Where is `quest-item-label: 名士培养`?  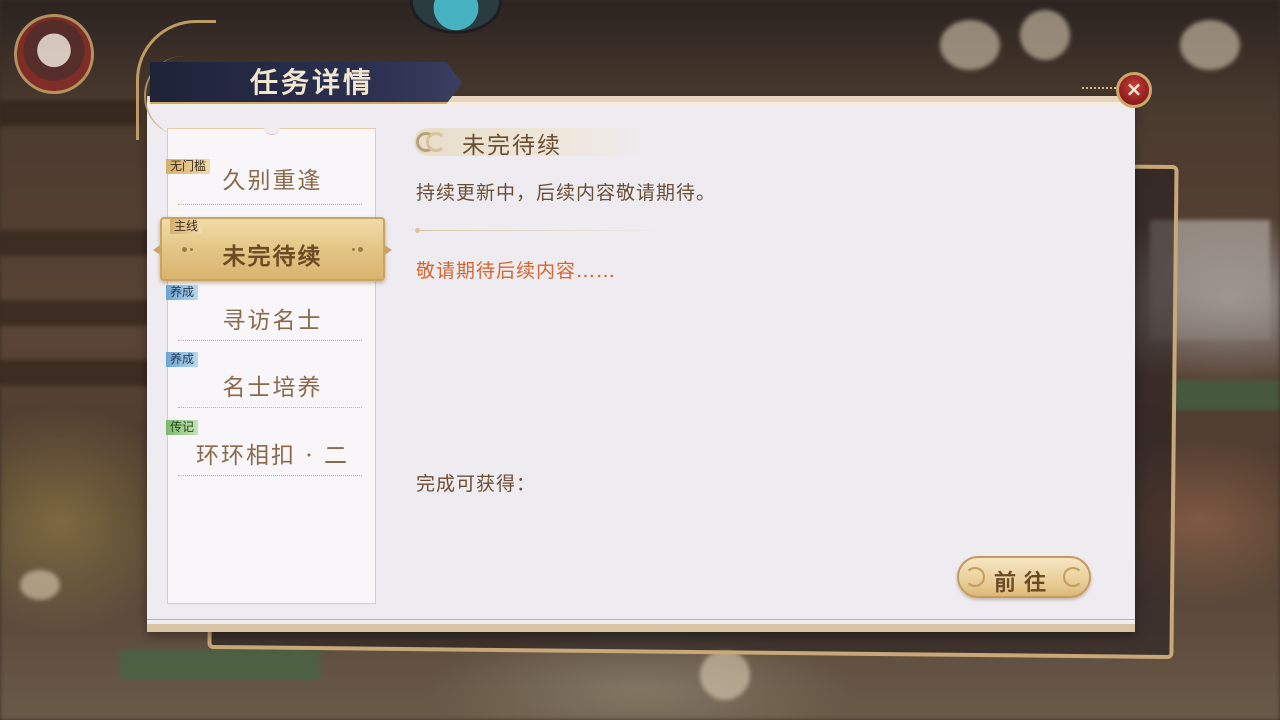
quest-item-label: 名士培养 is located at coordinates (272, 388).